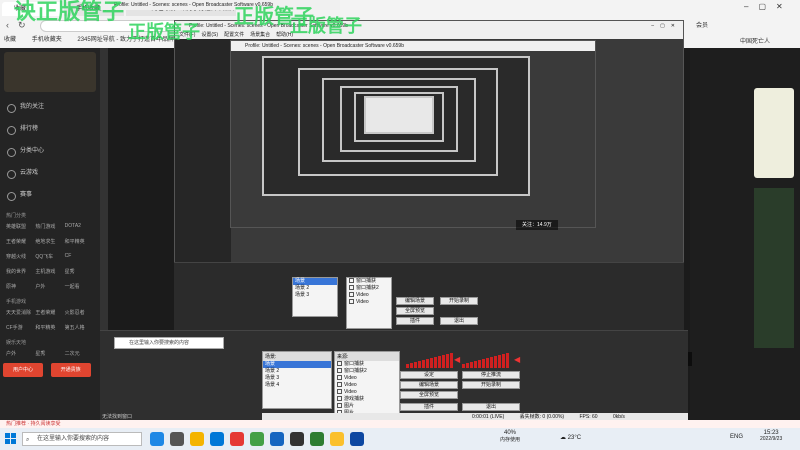  What do you see at coordinates (79, 327) in the screenshot?
I see `category-item: 第五人格` at bounding box center [79, 327].